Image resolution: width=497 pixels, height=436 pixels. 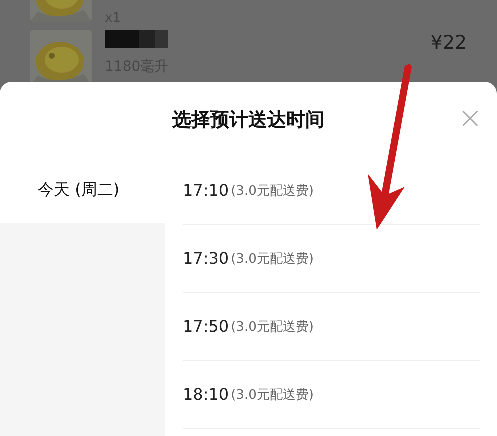 What do you see at coordinates (206, 258) in the screenshot?
I see `time-option: 17:30` at bounding box center [206, 258].